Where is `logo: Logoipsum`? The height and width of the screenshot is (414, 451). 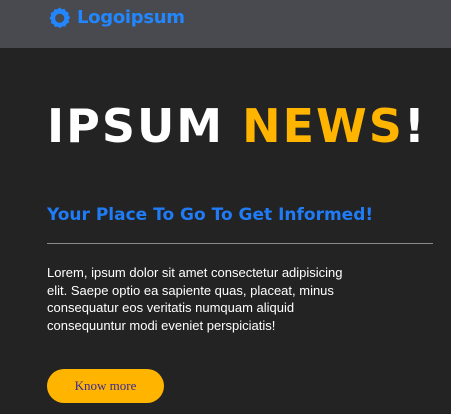 logo: Logoipsum is located at coordinates (116, 18).